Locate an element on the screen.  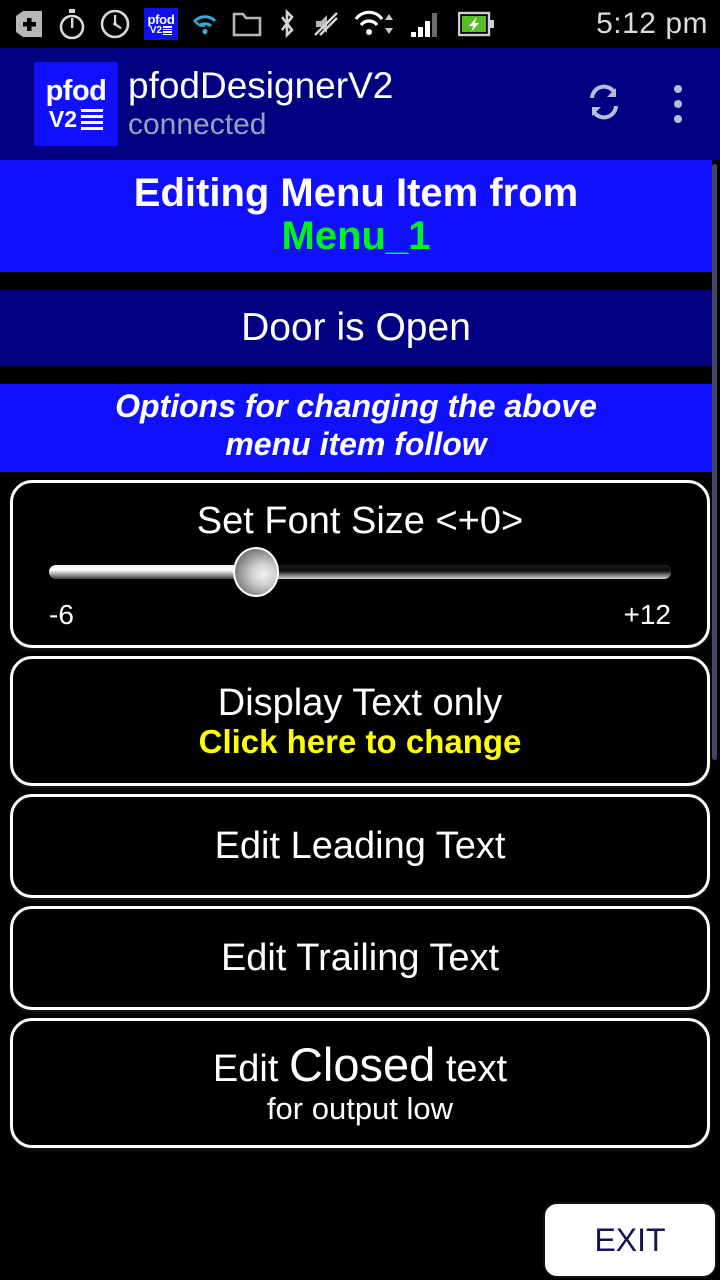
edit-leading-text-button: Edit Leading Text is located at coordinates (360, 846).